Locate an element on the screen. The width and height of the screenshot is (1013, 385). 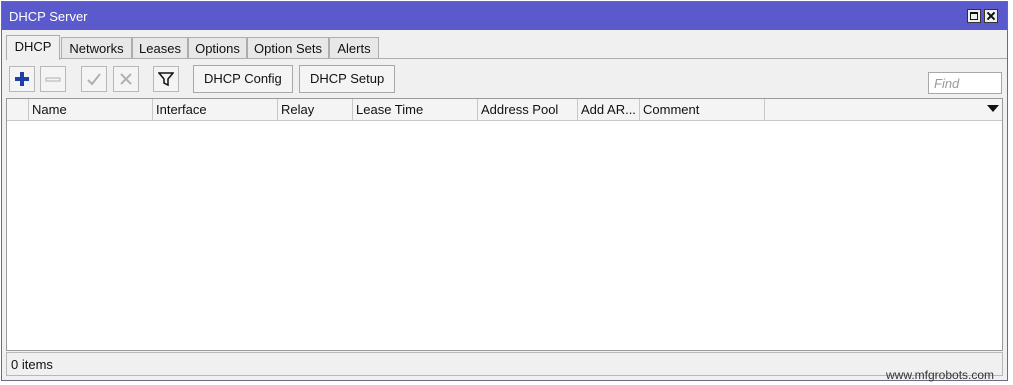
find-input is located at coordinates (965, 83).